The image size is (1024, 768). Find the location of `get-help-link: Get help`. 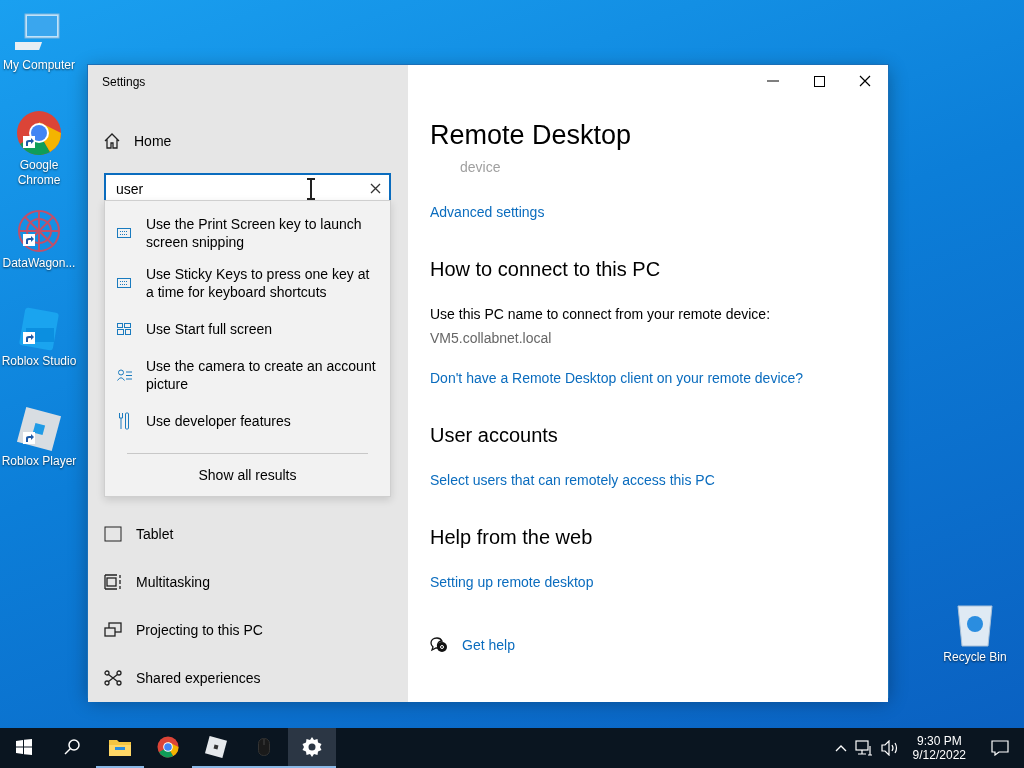

get-help-link: Get help is located at coordinates (488, 645).